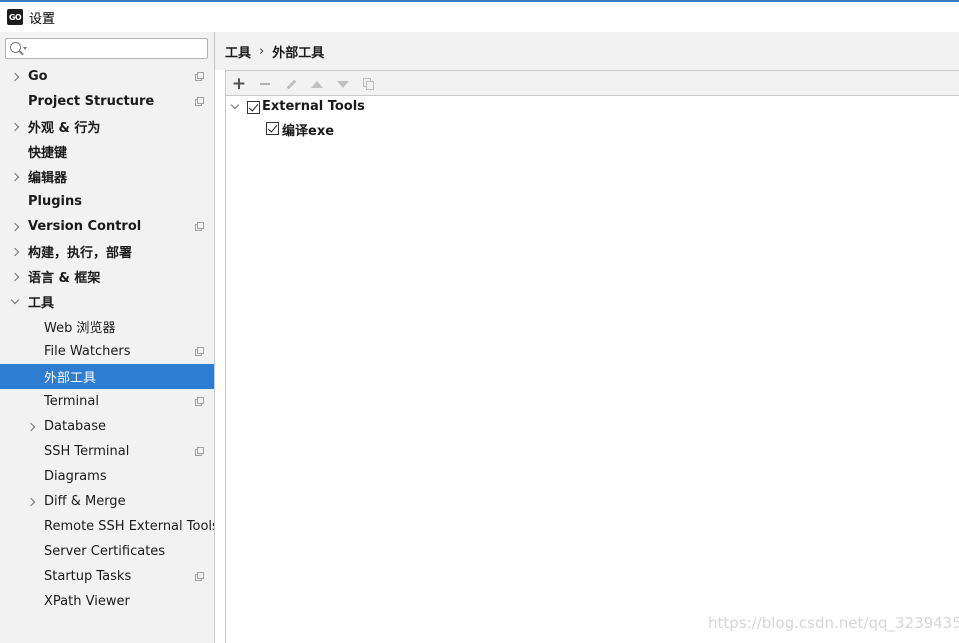  I want to click on sidebar-item: Remote SSH External Tools, so click(109, 526).